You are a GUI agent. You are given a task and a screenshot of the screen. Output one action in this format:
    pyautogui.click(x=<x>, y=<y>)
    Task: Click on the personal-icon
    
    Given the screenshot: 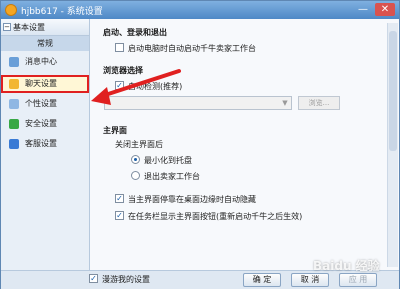 What is the action you would take?
    pyautogui.click(x=14, y=104)
    